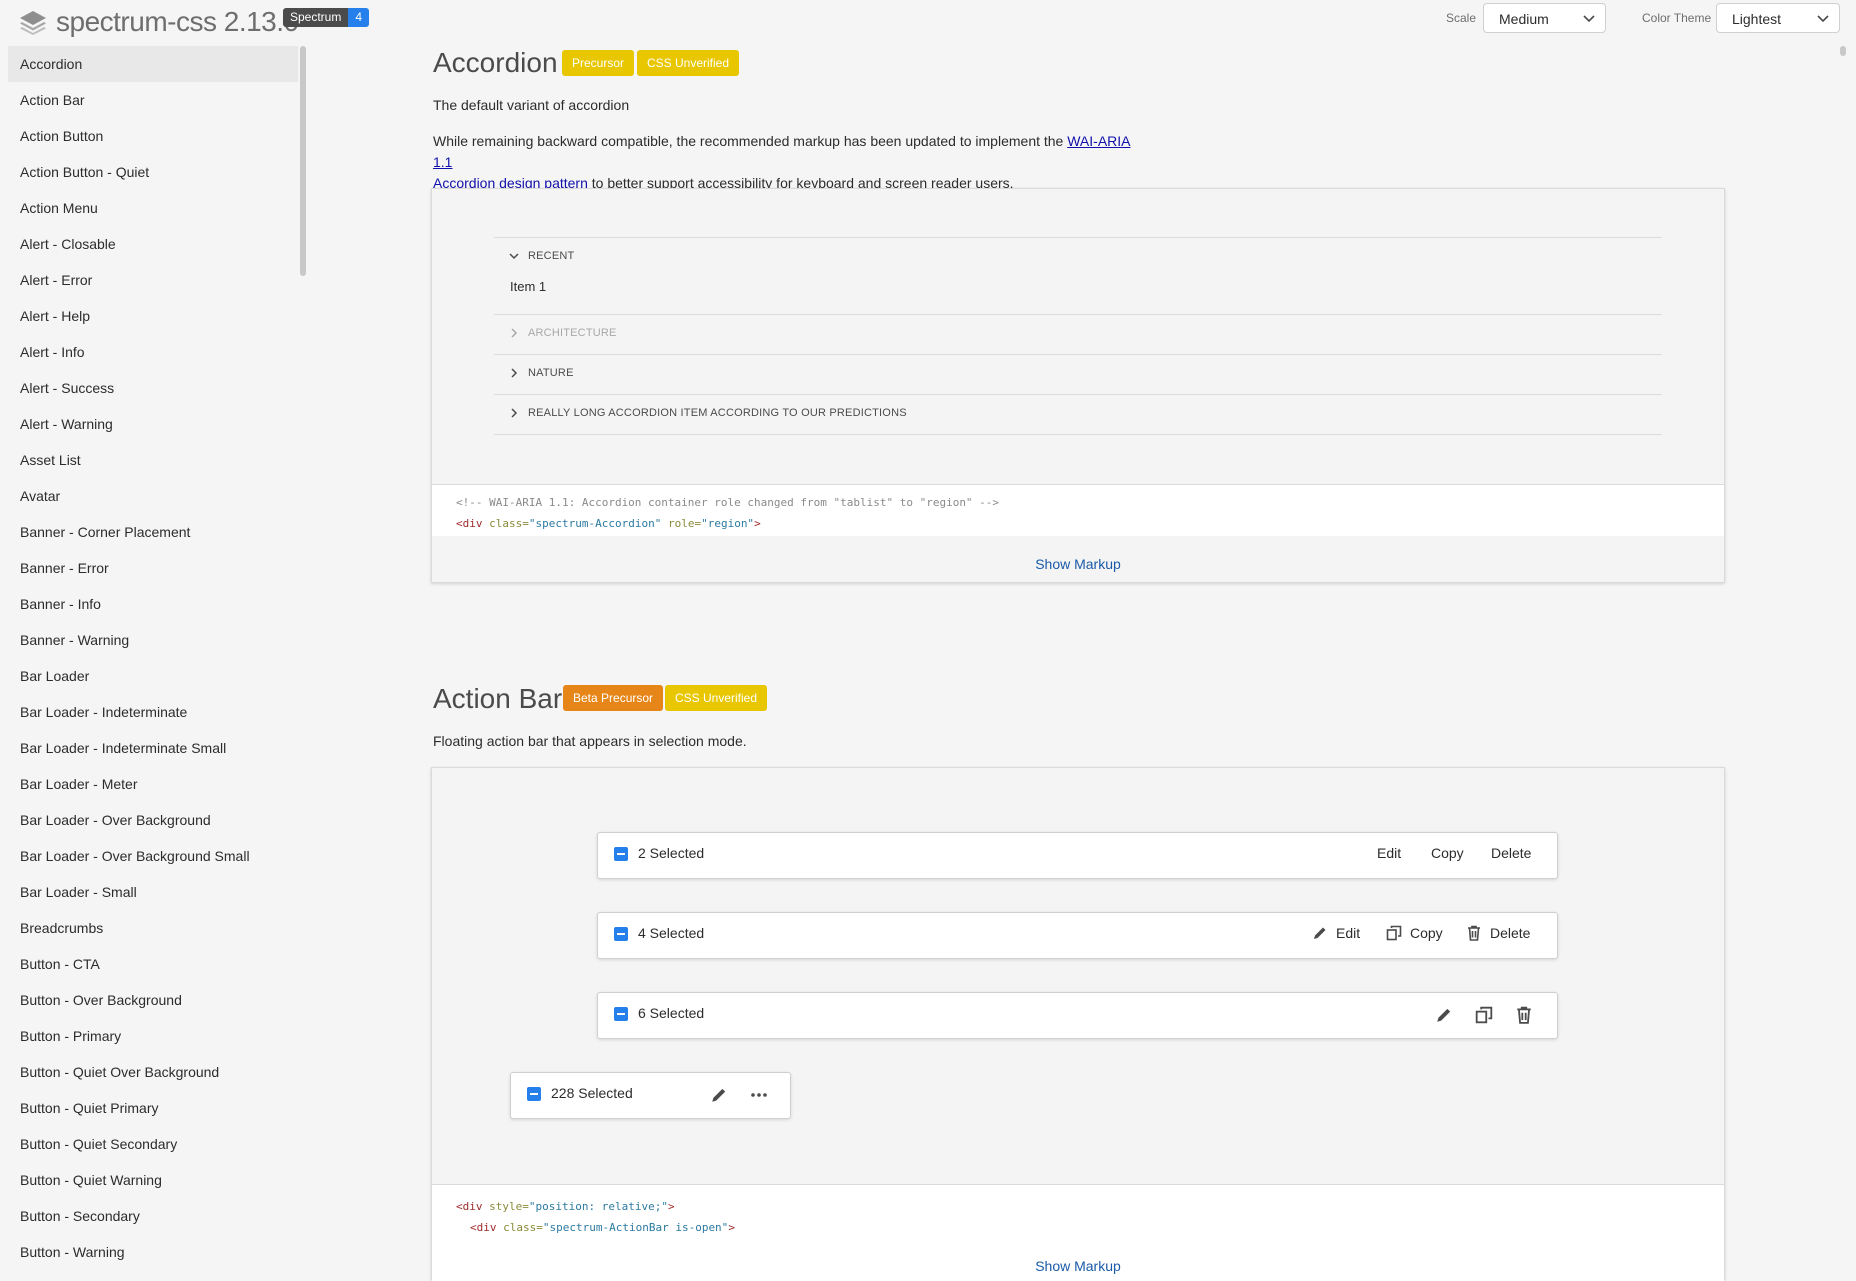 Image resolution: width=1856 pixels, height=1281 pixels. What do you see at coordinates (153, 928) in the screenshot?
I see `sidebar-item: Breadcrumbs` at bounding box center [153, 928].